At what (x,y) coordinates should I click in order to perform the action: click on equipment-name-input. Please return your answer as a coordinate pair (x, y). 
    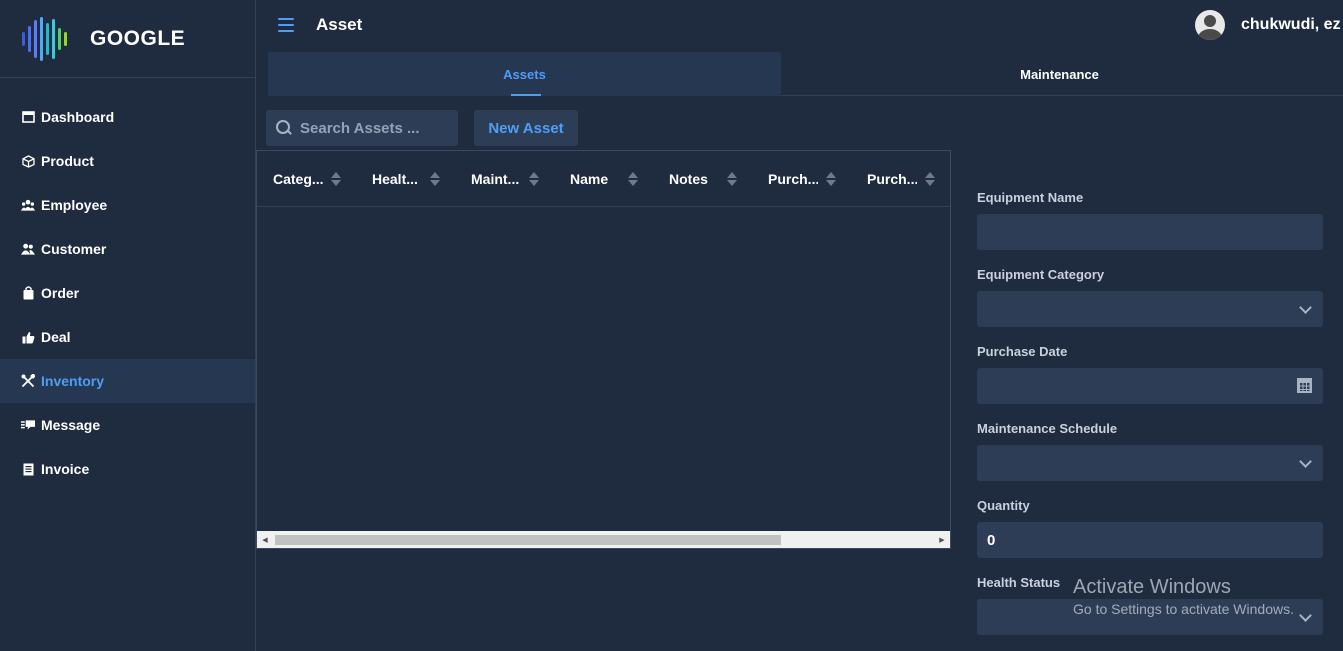
    Looking at the image, I should click on (1150, 232).